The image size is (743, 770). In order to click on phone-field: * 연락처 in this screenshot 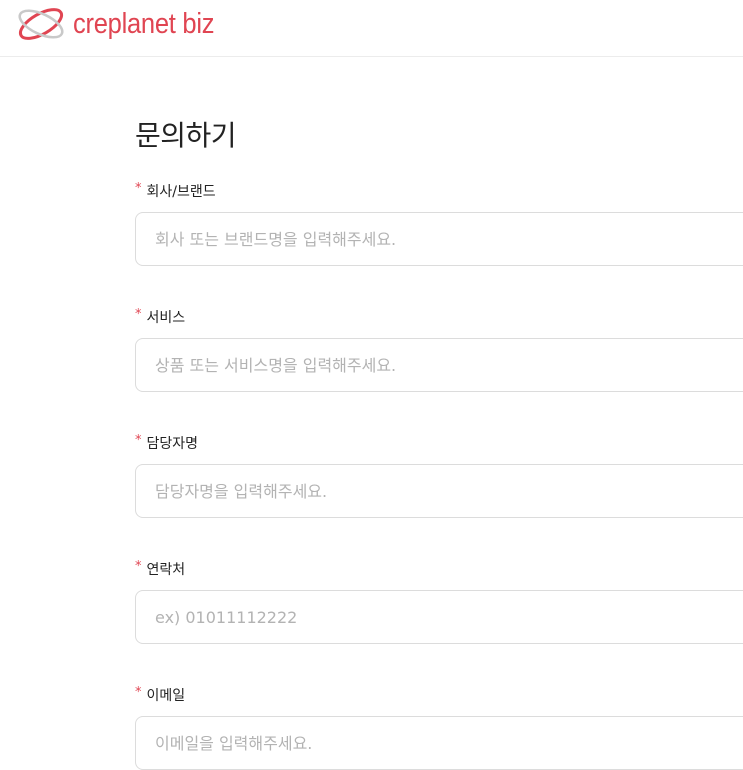, I will do `click(439, 602)`.